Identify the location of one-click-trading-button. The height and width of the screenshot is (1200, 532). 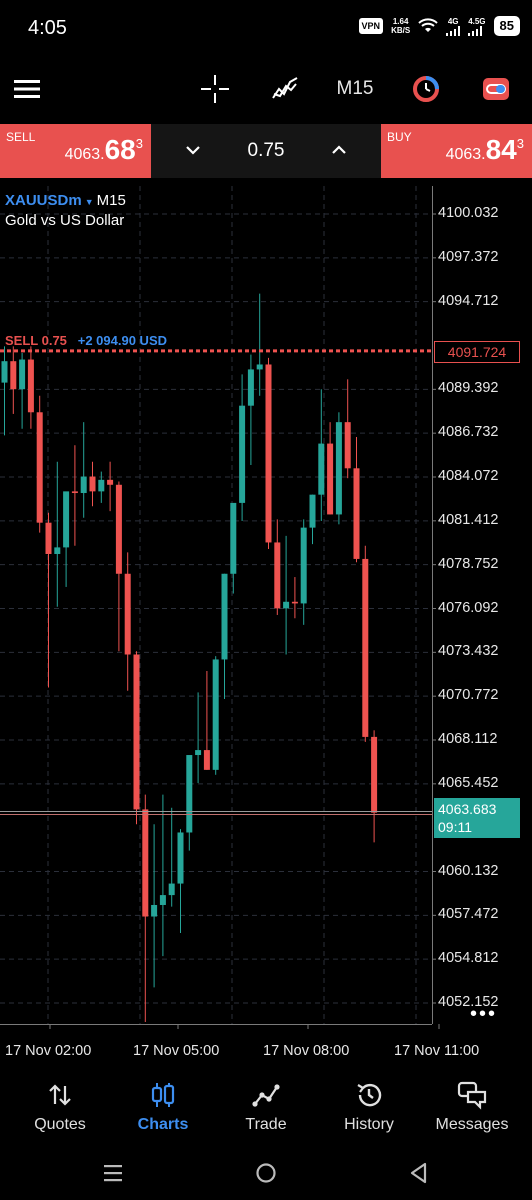
(496, 89).